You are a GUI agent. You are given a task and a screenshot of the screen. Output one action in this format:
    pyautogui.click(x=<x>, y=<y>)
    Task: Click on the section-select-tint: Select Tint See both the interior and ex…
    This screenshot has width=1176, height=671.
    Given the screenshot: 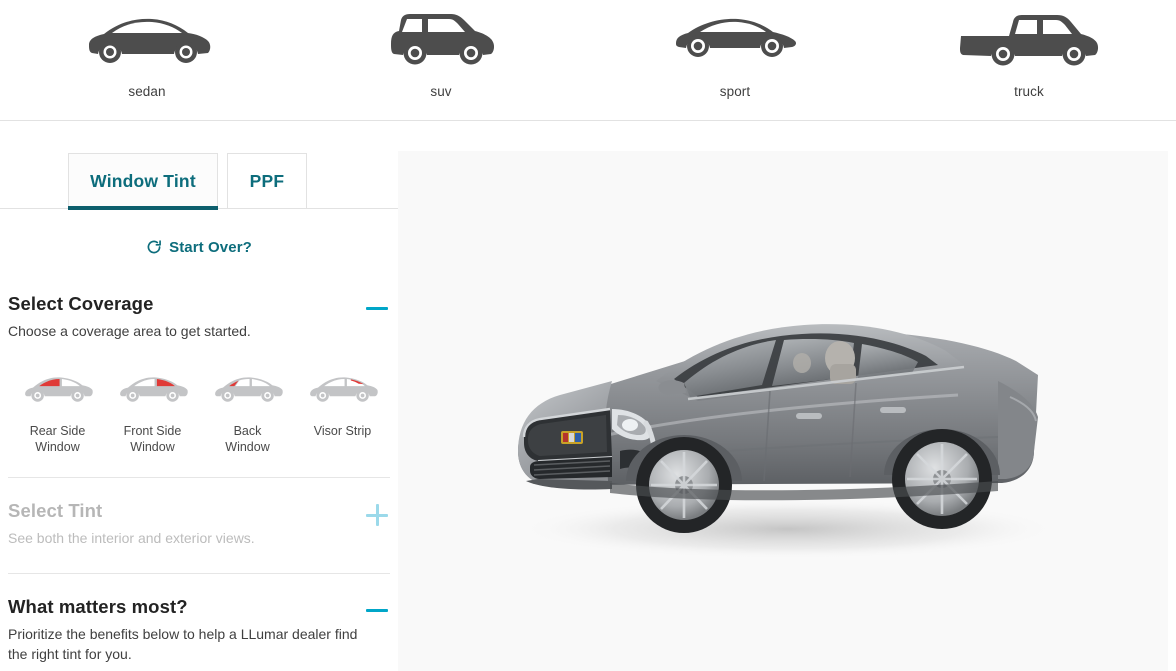 What is the action you would take?
    pyautogui.click(x=199, y=524)
    